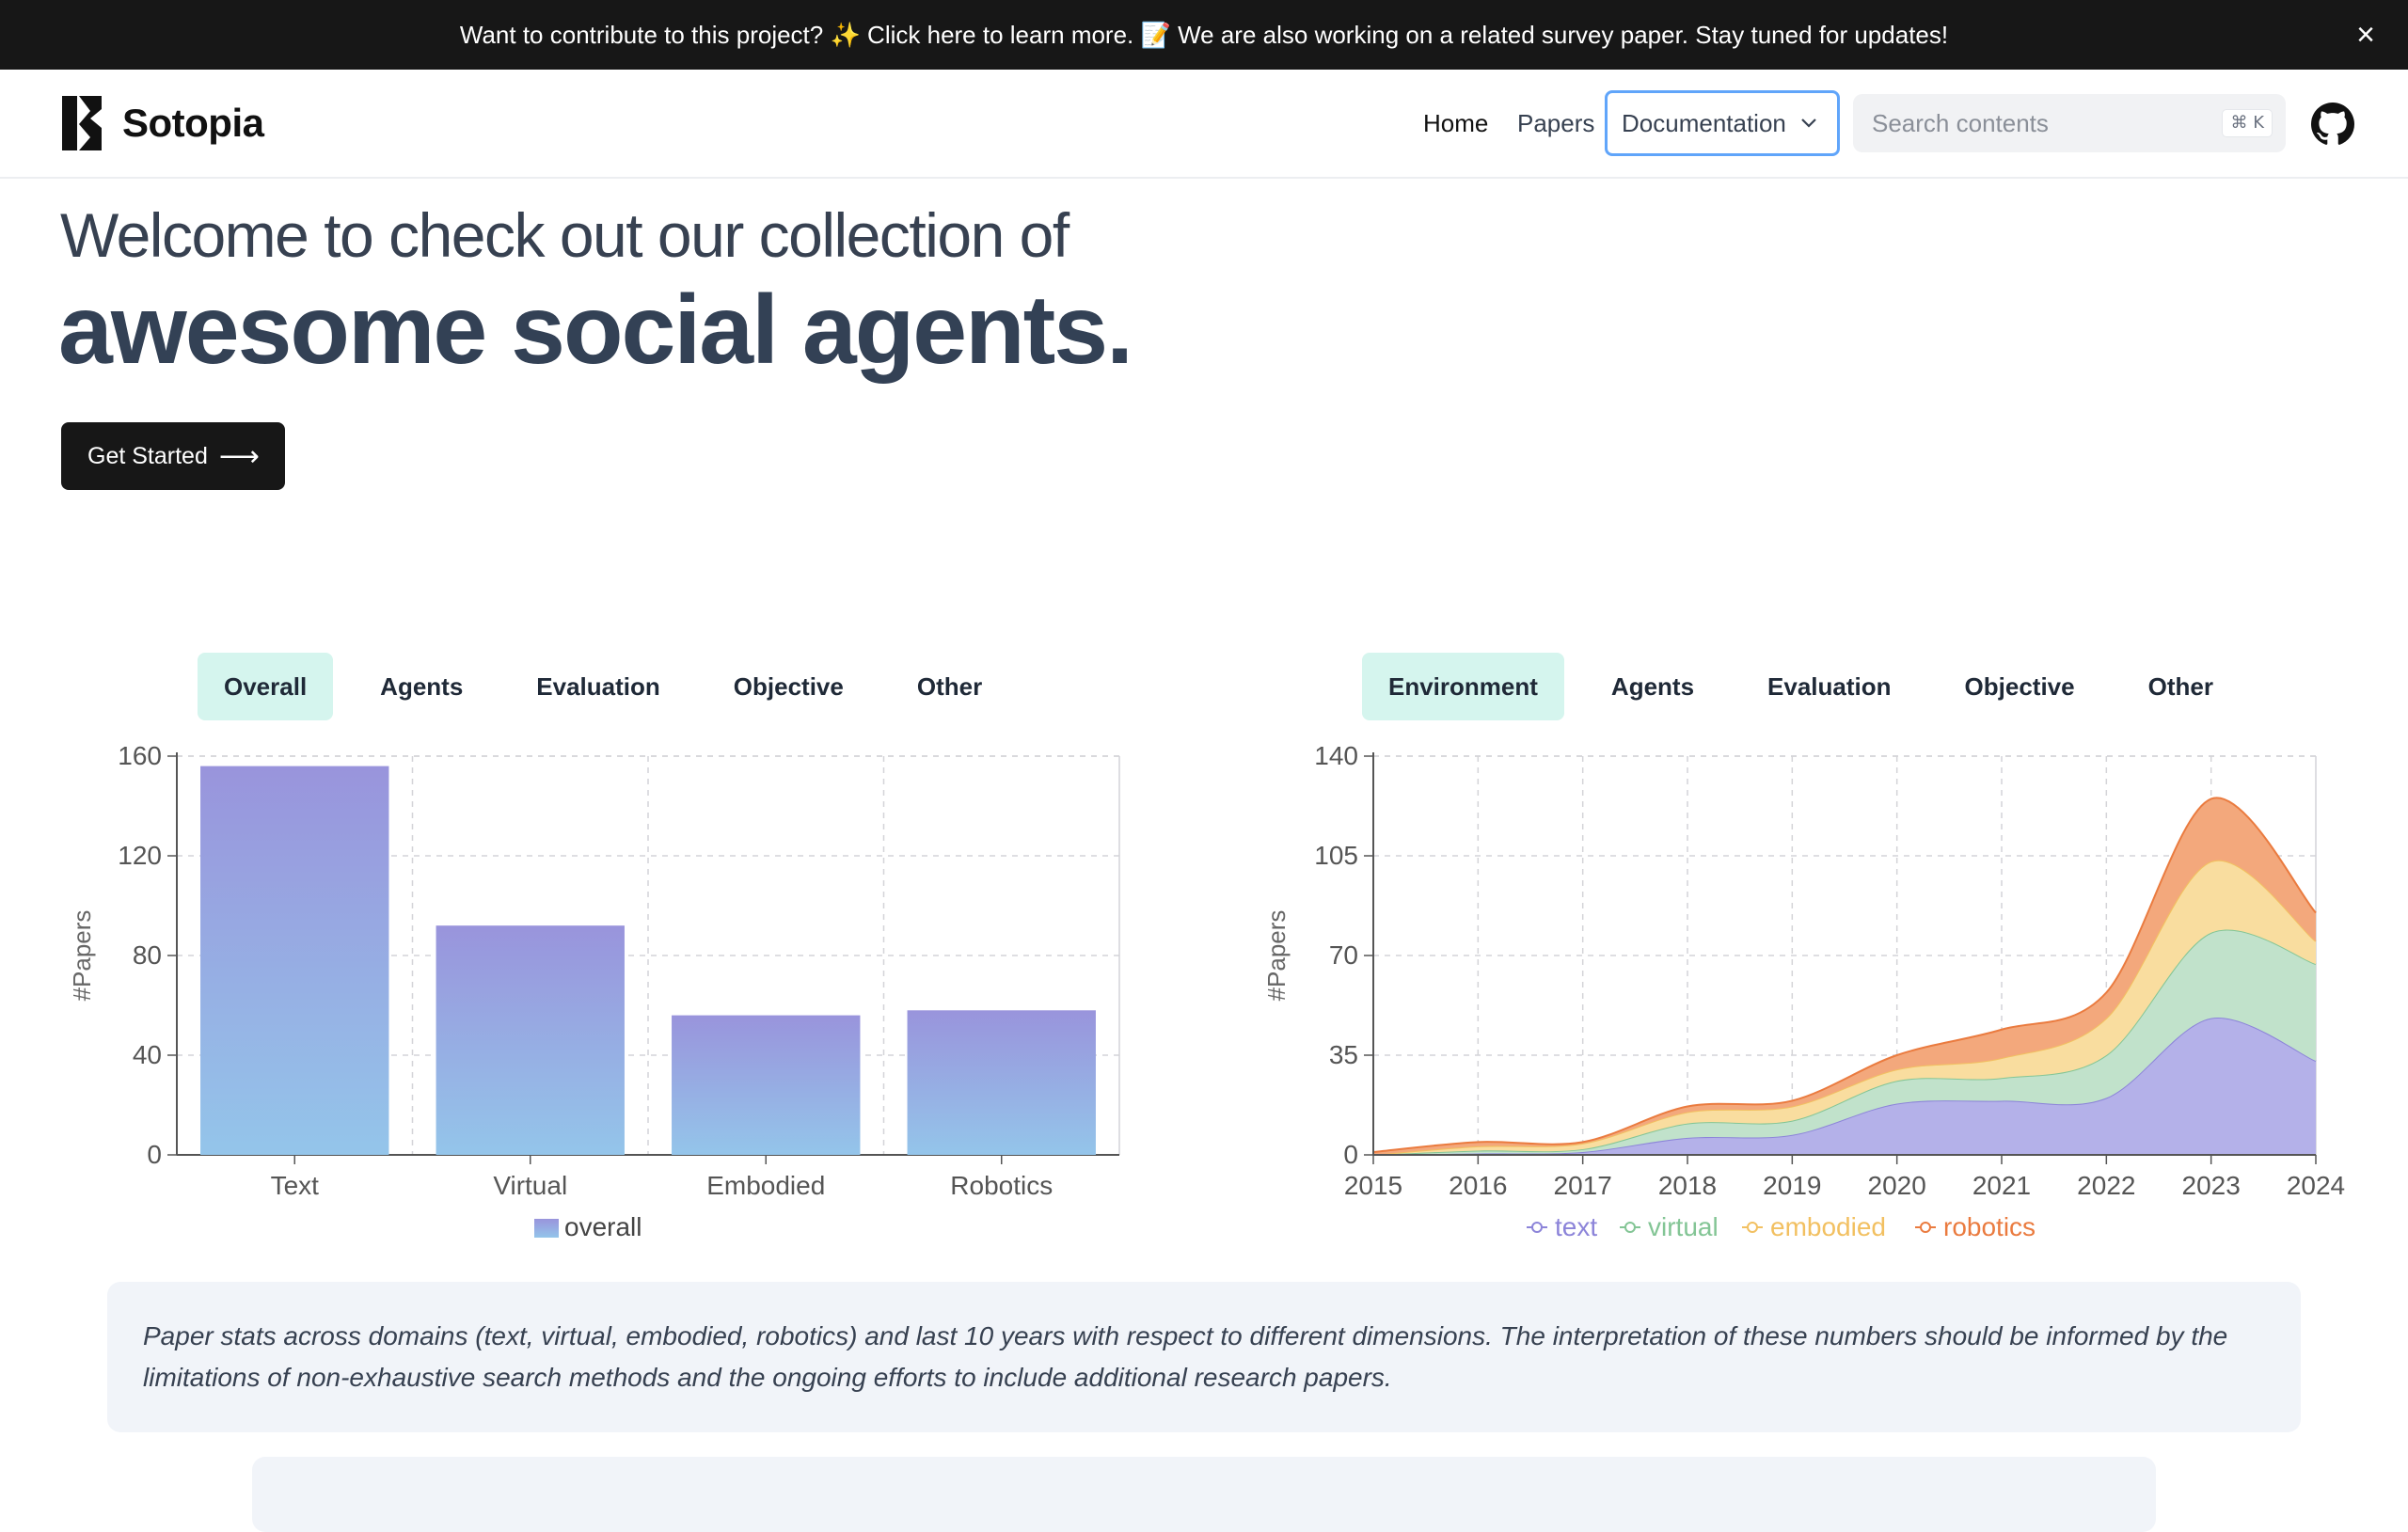 This screenshot has width=2408, height=1532. Describe the element at coordinates (1336, 855) in the screenshot. I see `y-tick-label: 105` at that location.